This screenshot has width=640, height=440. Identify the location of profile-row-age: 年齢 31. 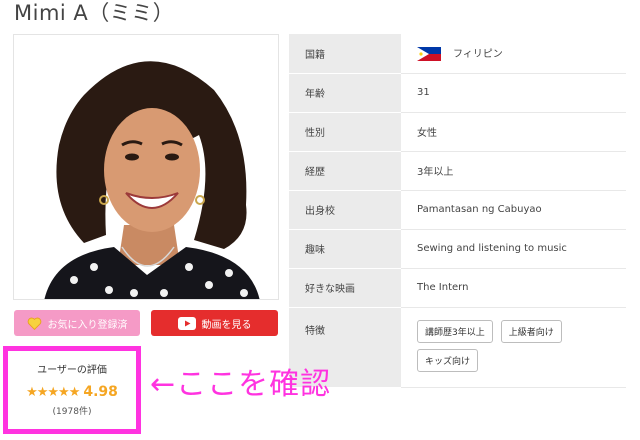
(457, 93).